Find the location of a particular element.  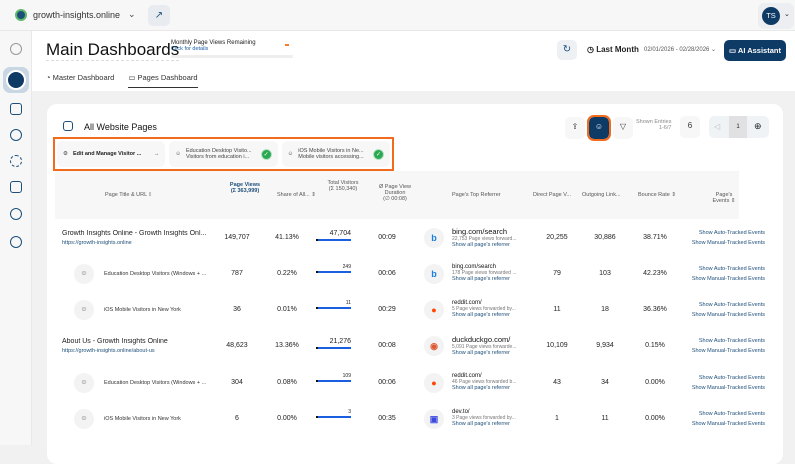

visitors-cell: 11 is located at coordinates (348, 303).